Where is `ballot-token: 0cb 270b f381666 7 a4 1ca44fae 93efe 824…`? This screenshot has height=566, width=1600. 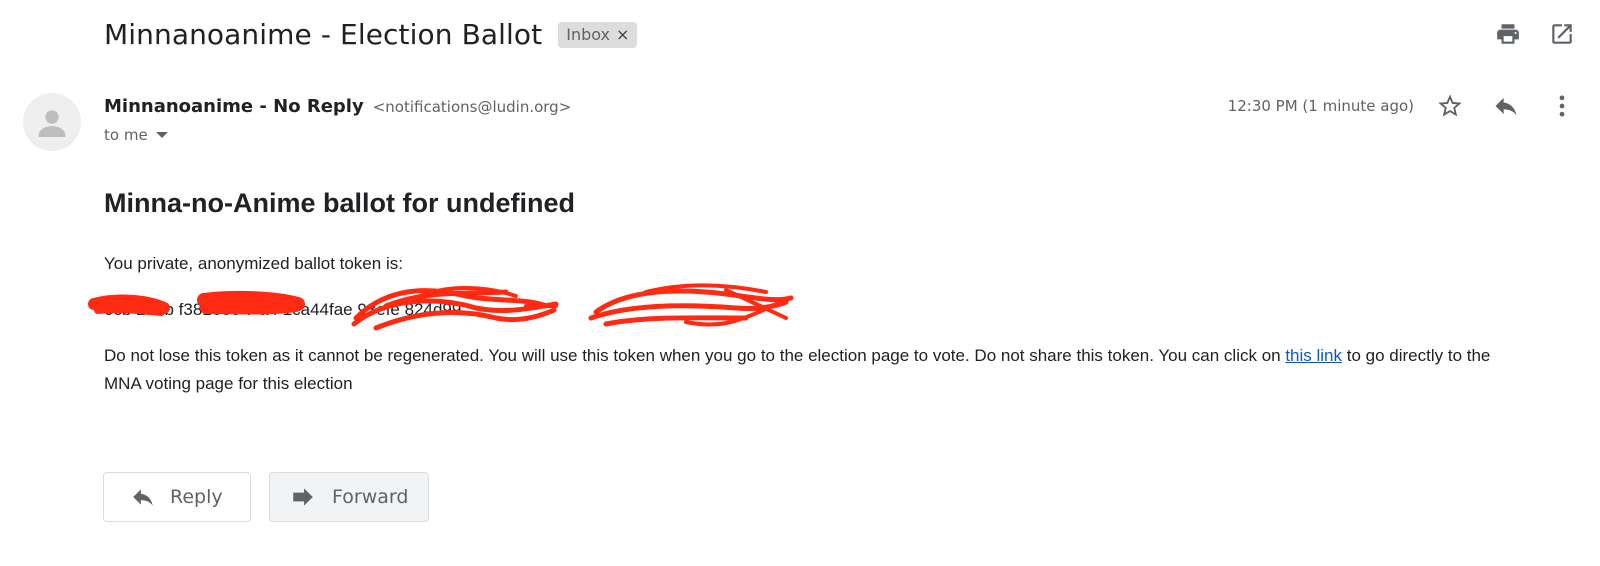
ballot-token: 0cb 270b f381666 7 a4 1ca44fae 93efe 824… is located at coordinates (283, 309).